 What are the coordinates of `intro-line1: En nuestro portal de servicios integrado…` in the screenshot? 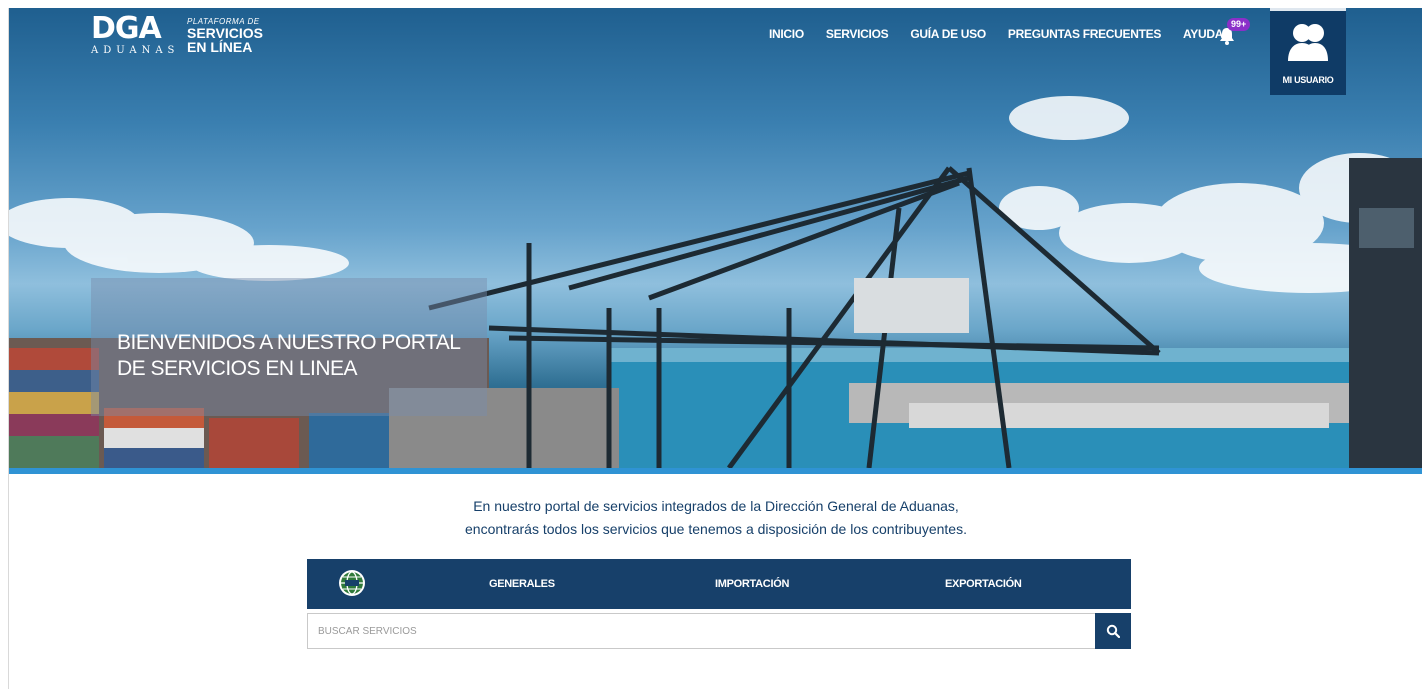 It's located at (716, 506).